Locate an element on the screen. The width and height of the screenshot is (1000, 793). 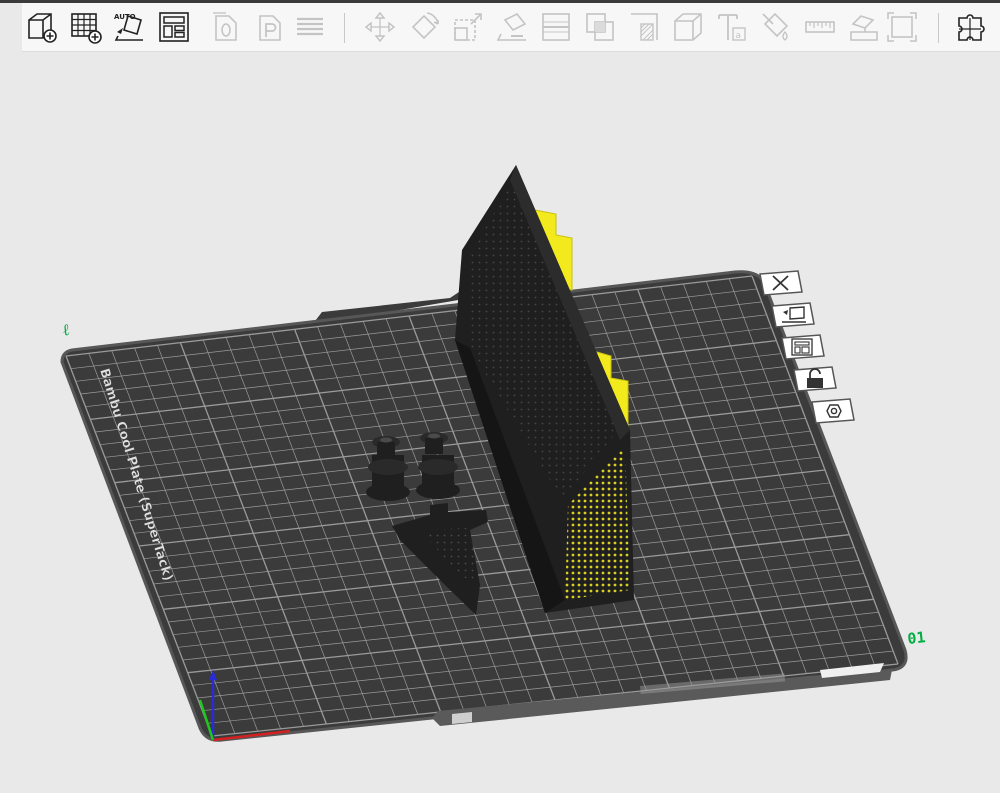
support-paint-button is located at coordinates (644, 27).